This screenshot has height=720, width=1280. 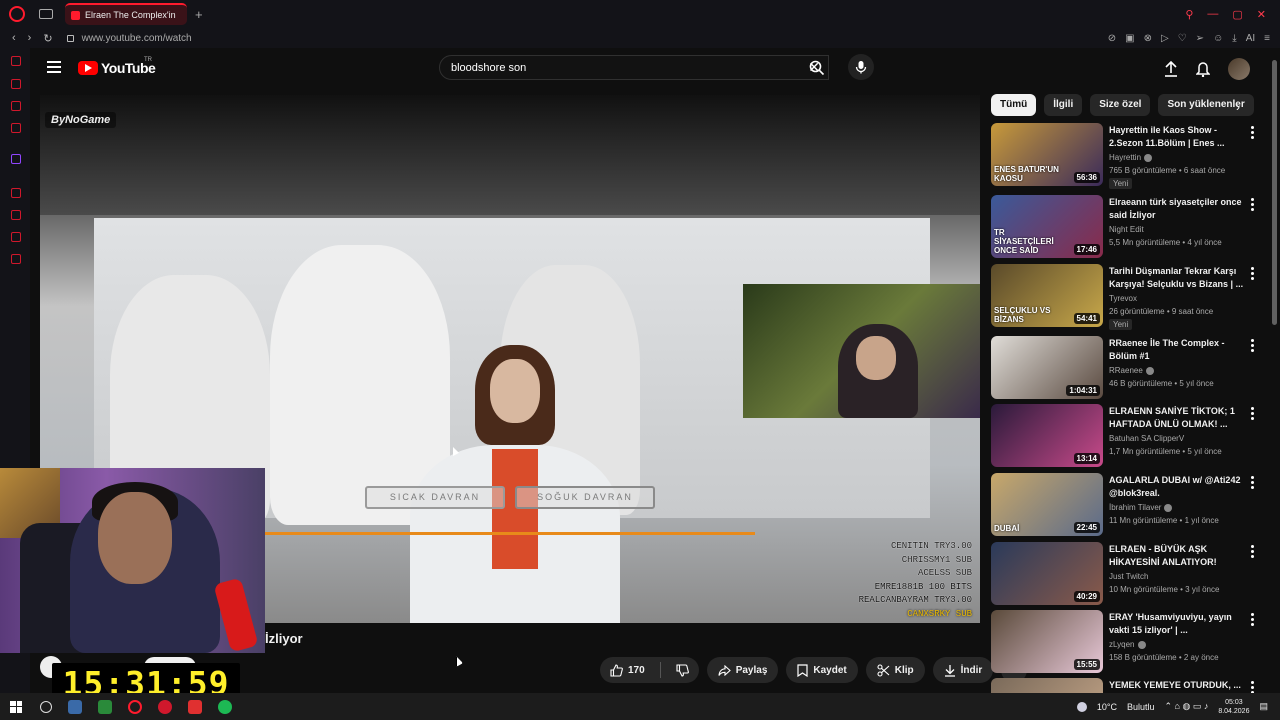 What do you see at coordinates (1267, 38) in the screenshot?
I see `menu-icon: ≡` at bounding box center [1267, 38].